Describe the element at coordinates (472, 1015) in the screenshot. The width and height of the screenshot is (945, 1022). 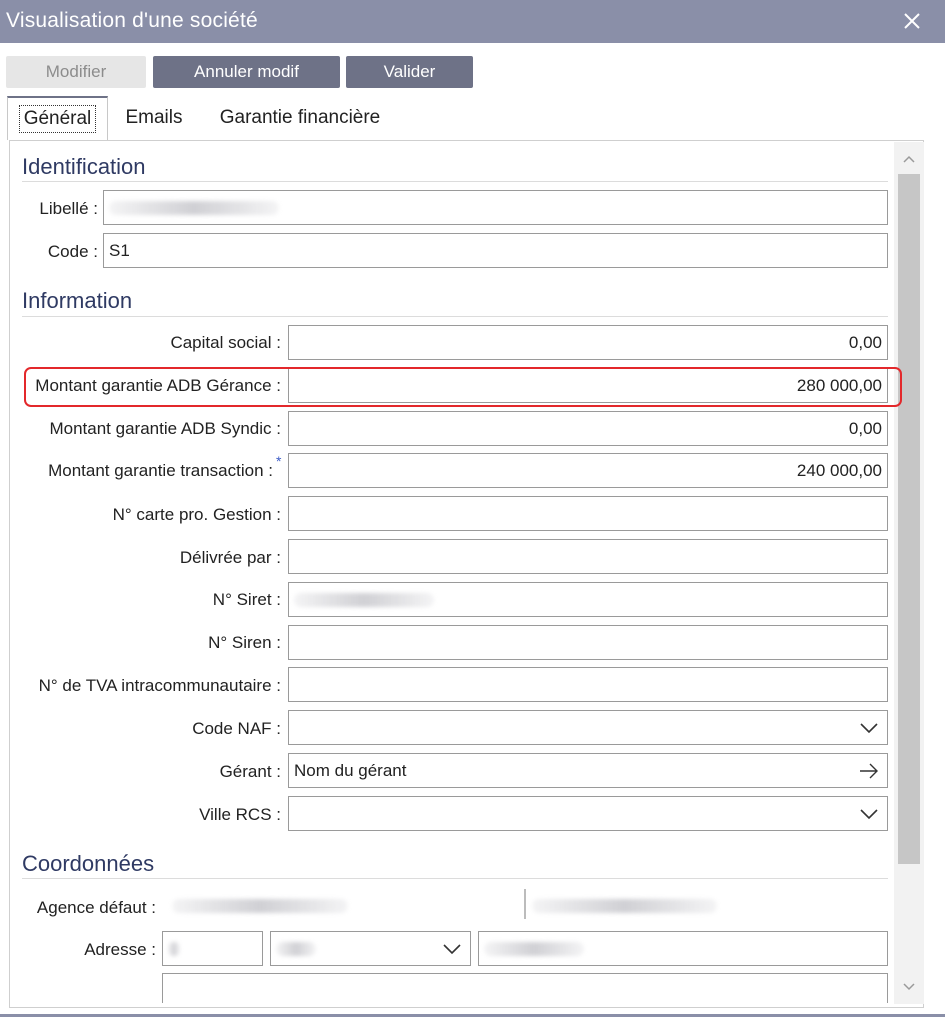
I see `window-bottom-border` at that location.